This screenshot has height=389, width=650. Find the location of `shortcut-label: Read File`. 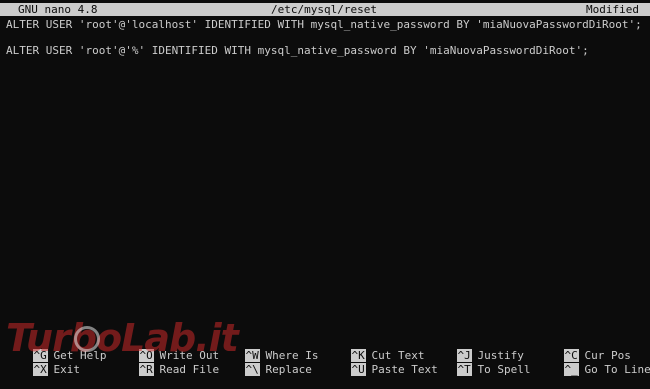

shortcut-label: Read File is located at coordinates (190, 369).